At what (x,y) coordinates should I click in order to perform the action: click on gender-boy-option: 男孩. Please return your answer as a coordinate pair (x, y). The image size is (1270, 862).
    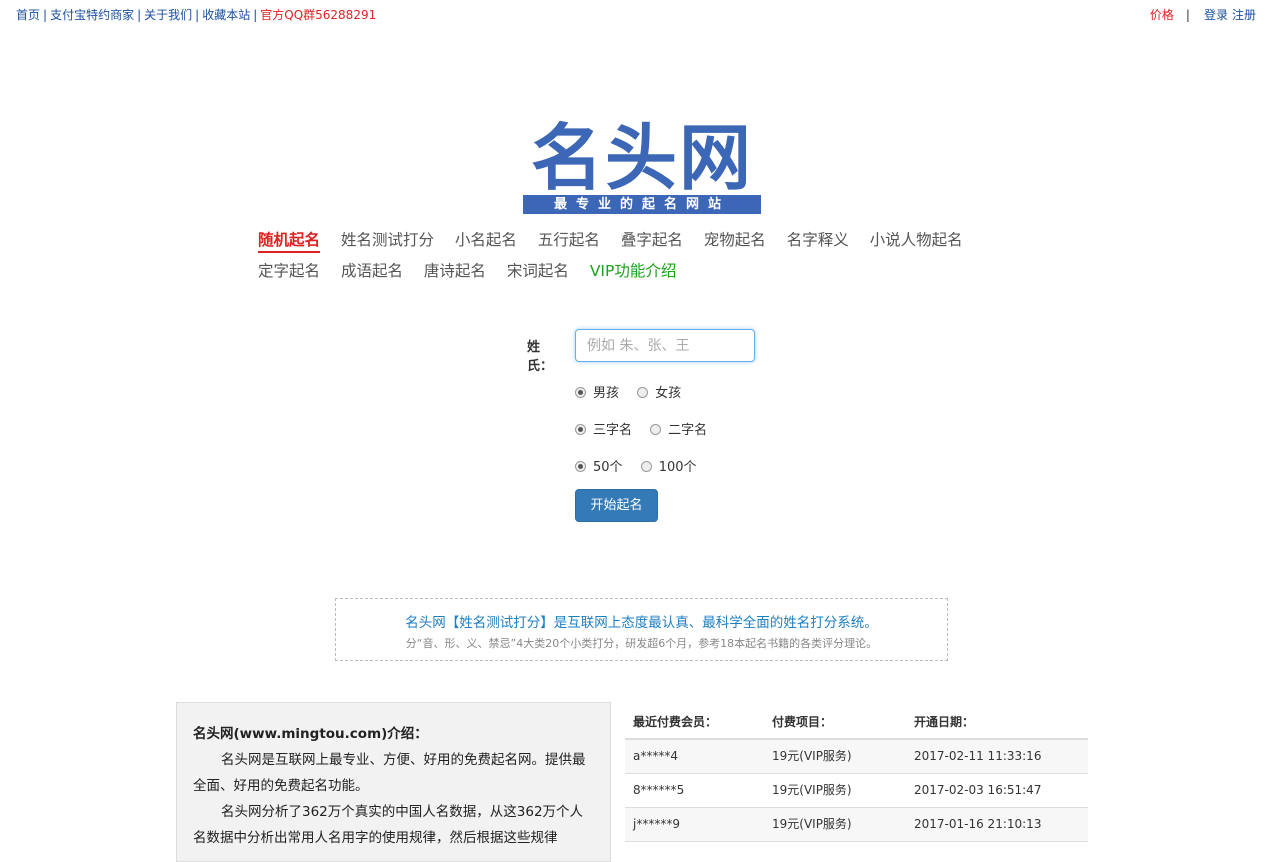
    Looking at the image, I should click on (597, 391).